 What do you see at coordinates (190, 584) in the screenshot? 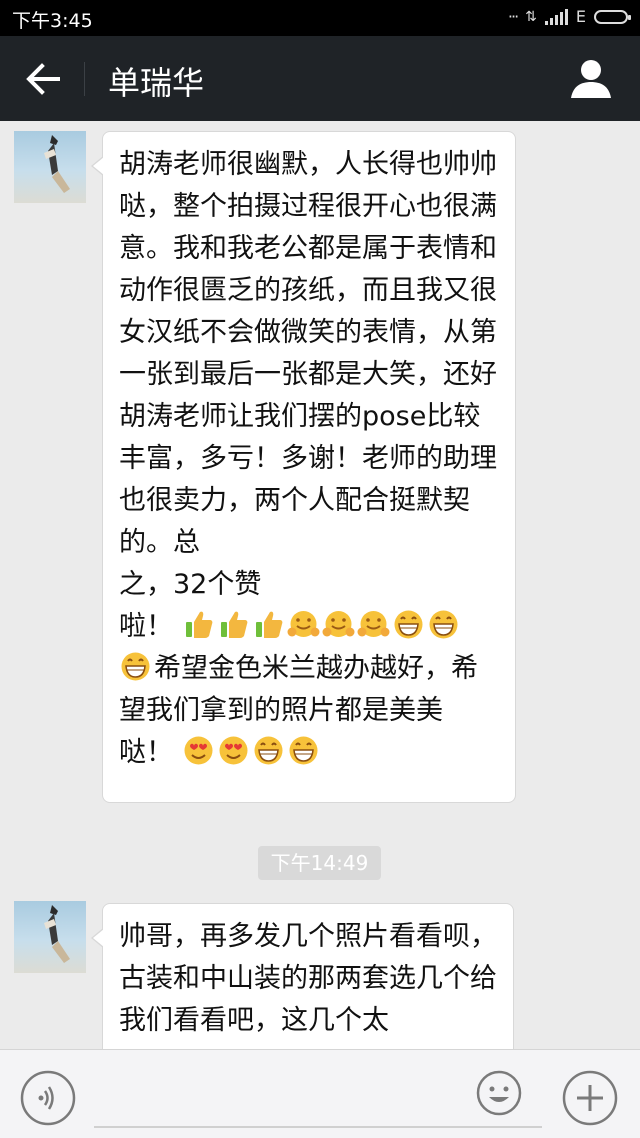
I see `message-text-line: 之，32个赞` at bounding box center [190, 584].